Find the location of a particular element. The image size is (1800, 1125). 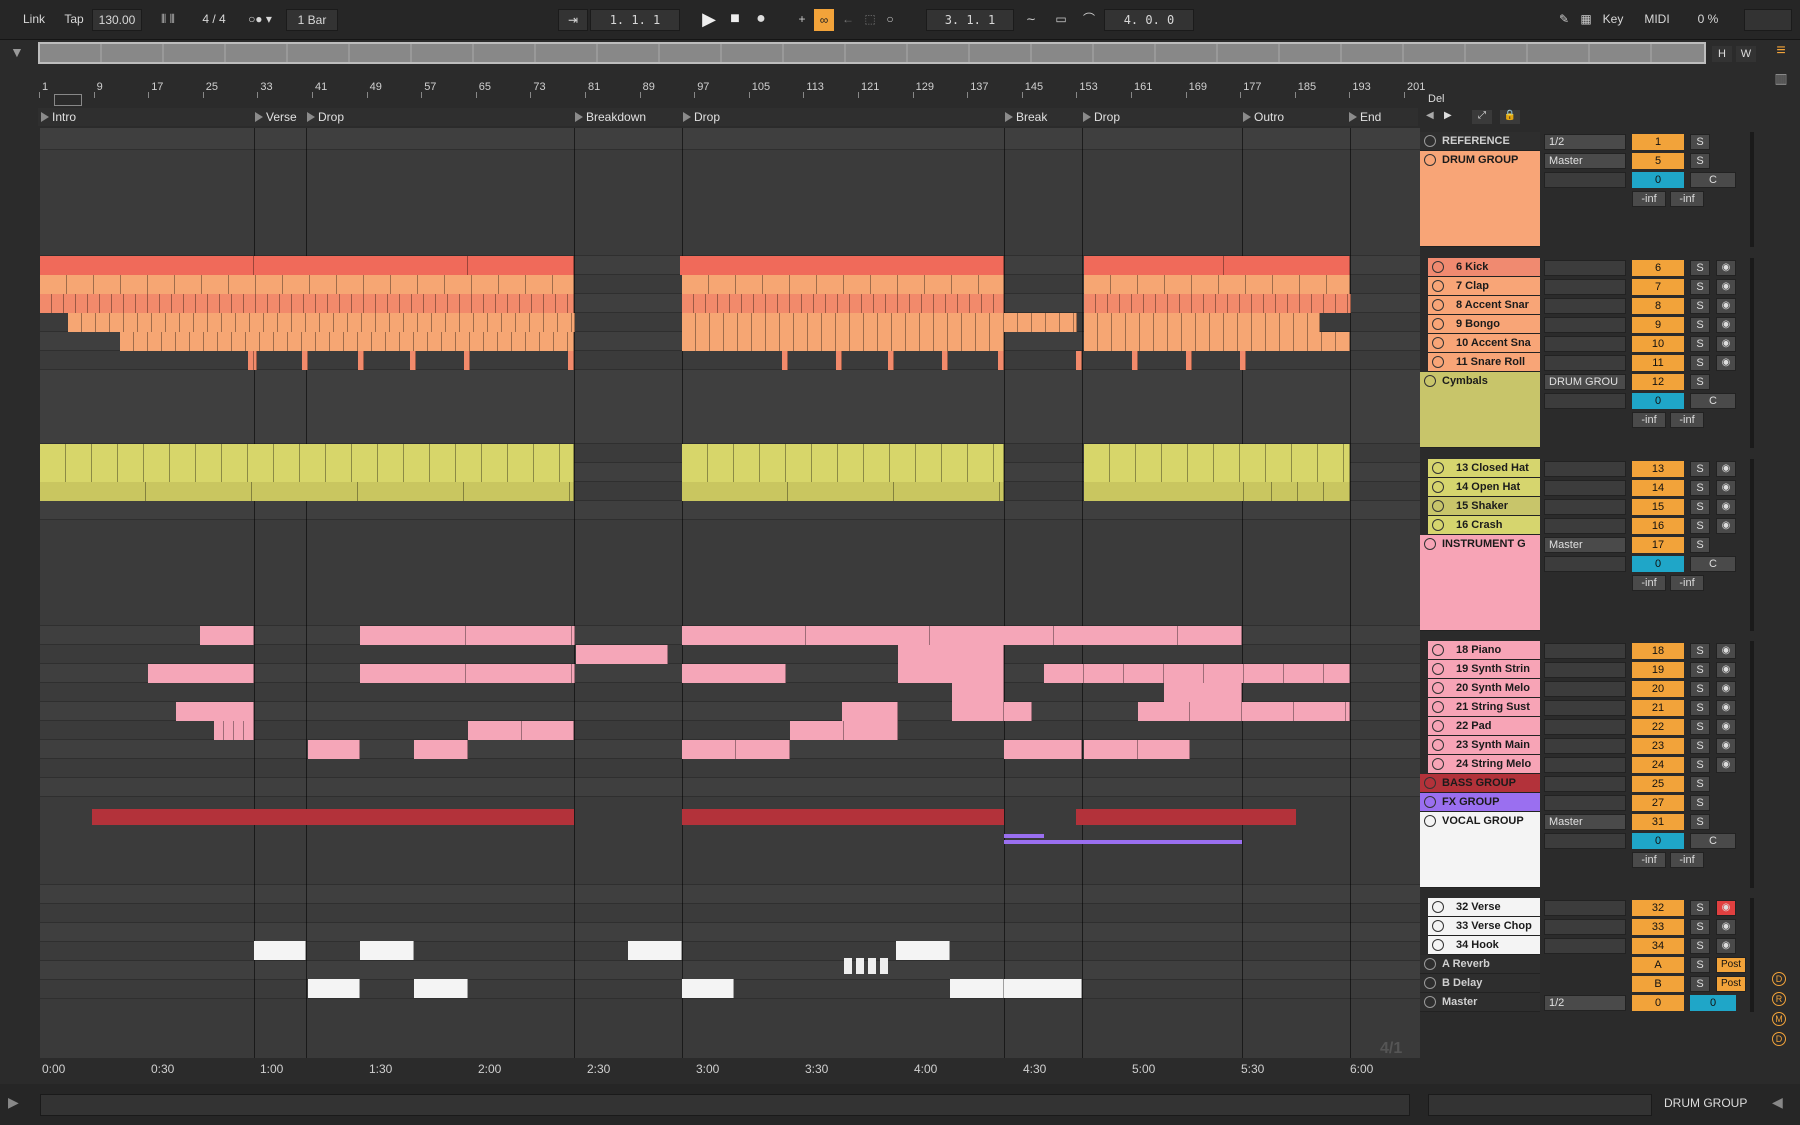

shaker-clip is located at coordinates (93, 491).